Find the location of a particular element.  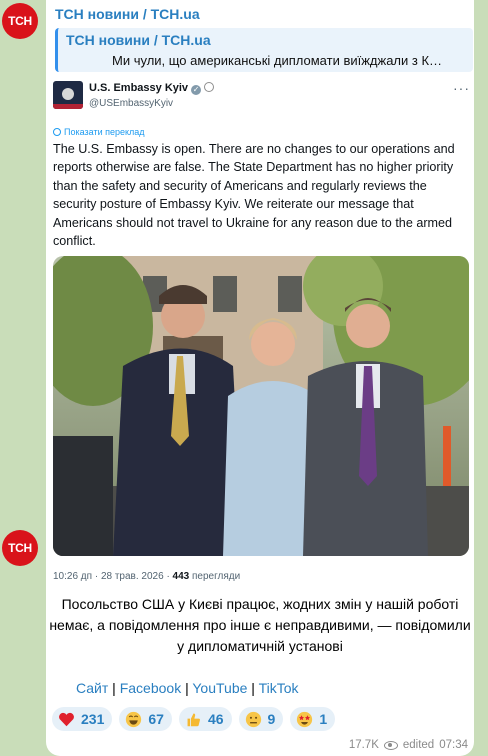

star-struck-icon is located at coordinates (305, 719).